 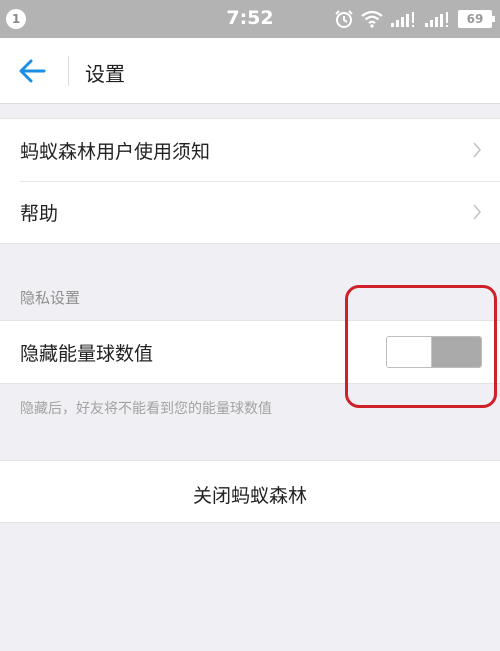 I want to click on privacy-section-header: 隐私设置, so click(x=50, y=298).